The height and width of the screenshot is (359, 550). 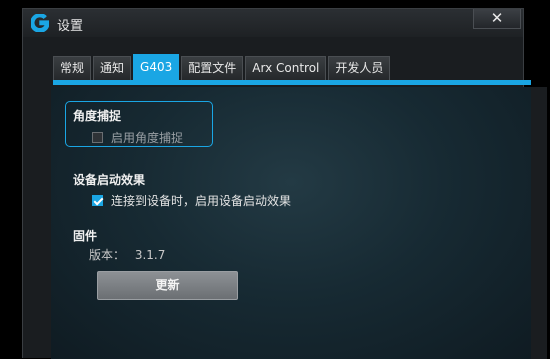 I want to click on tab-g403: G403, so click(x=156, y=67).